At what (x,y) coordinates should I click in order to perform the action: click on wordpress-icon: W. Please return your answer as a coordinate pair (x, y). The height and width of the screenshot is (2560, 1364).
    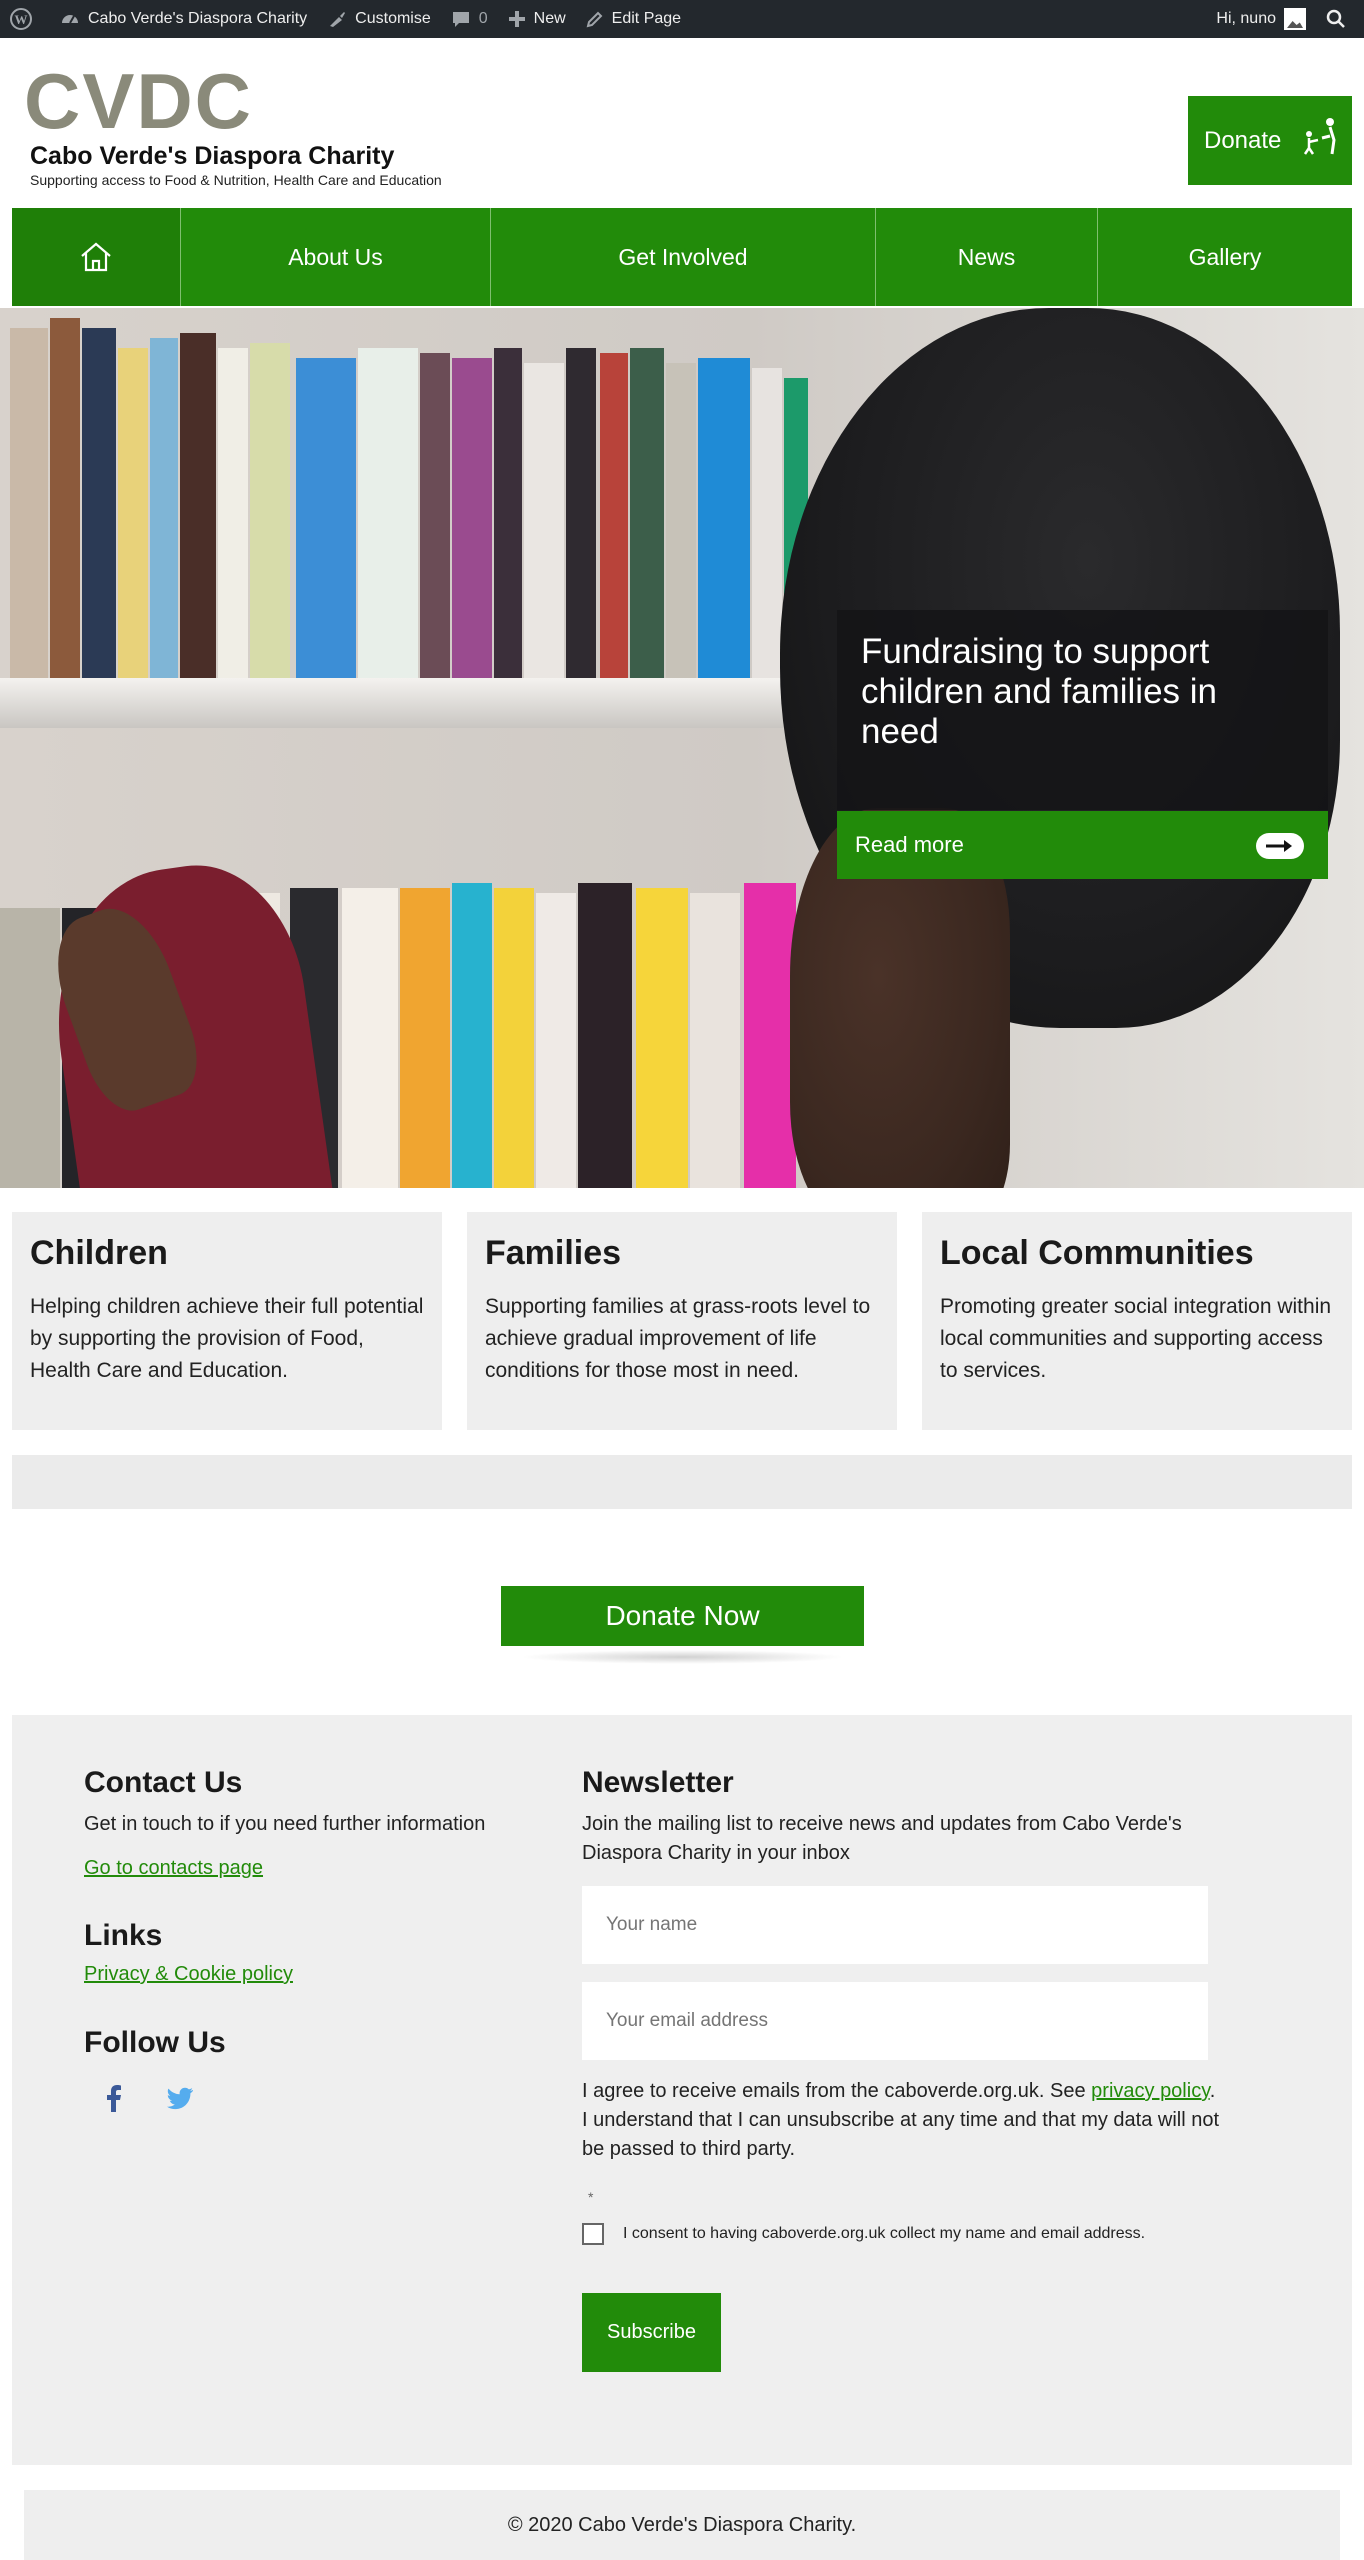
    Looking at the image, I should click on (21, 19).